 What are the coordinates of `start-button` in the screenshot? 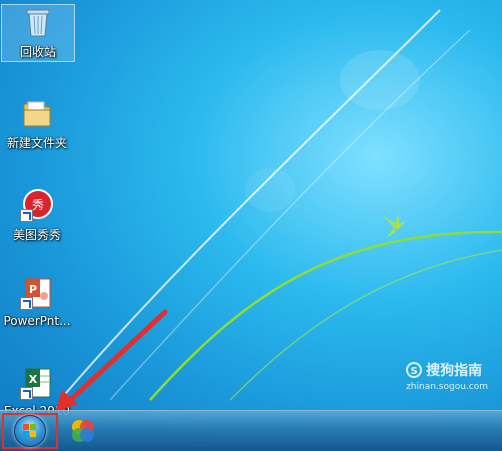 It's located at (30, 431).